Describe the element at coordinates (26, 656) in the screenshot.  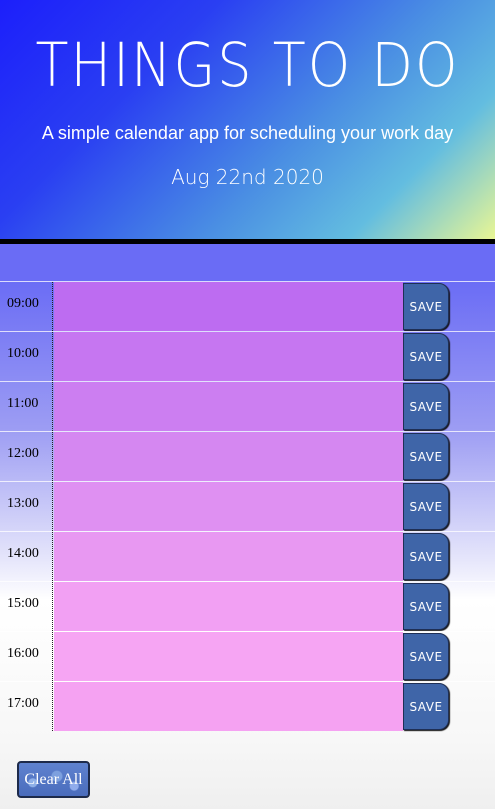
I see `hour-label: 16:00` at that location.